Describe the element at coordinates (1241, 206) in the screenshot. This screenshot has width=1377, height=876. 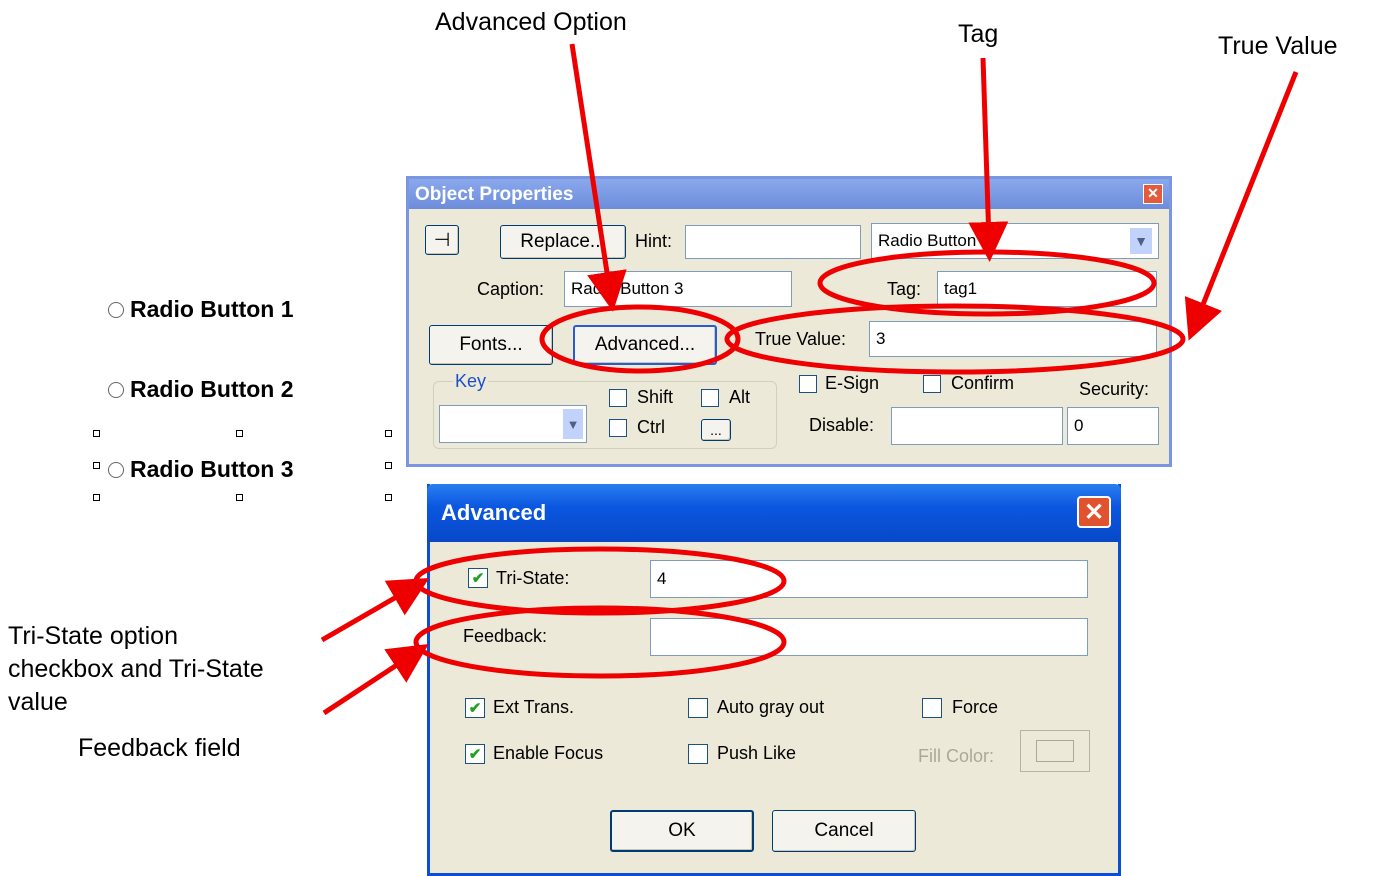
I see `arrow-true-value` at that location.